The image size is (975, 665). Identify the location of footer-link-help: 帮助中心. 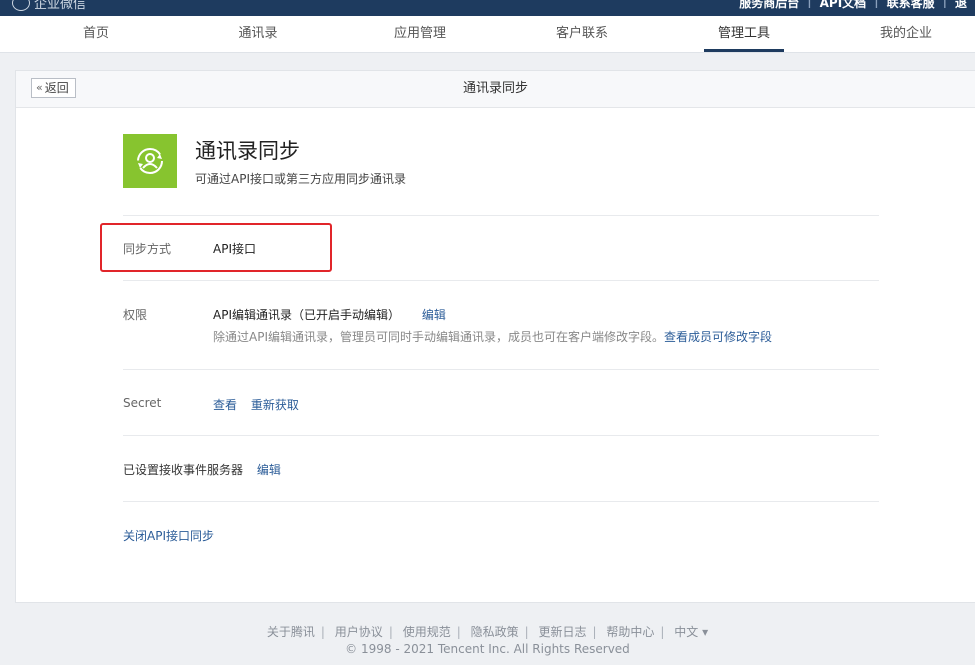
(630, 632).